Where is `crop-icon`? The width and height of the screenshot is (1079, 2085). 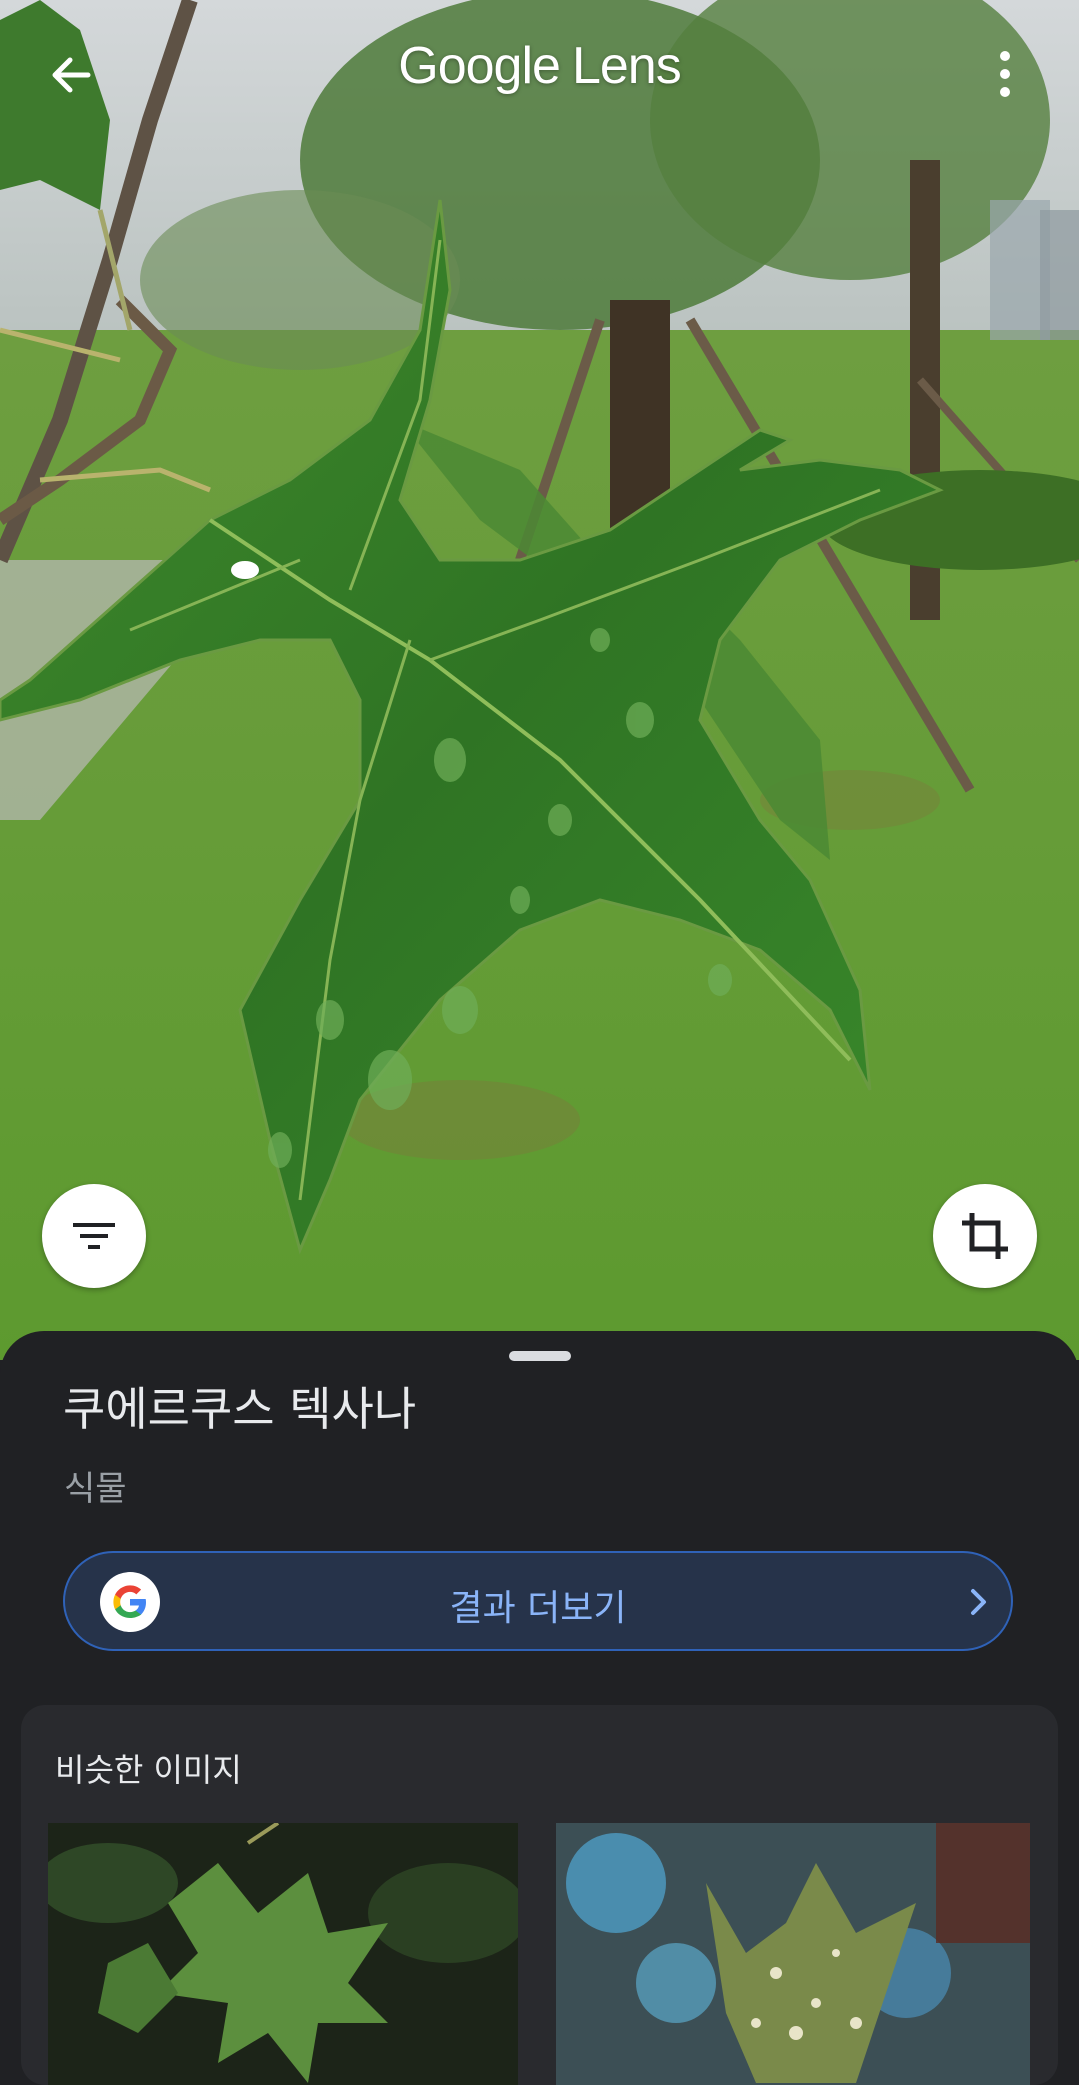 crop-icon is located at coordinates (985, 1236).